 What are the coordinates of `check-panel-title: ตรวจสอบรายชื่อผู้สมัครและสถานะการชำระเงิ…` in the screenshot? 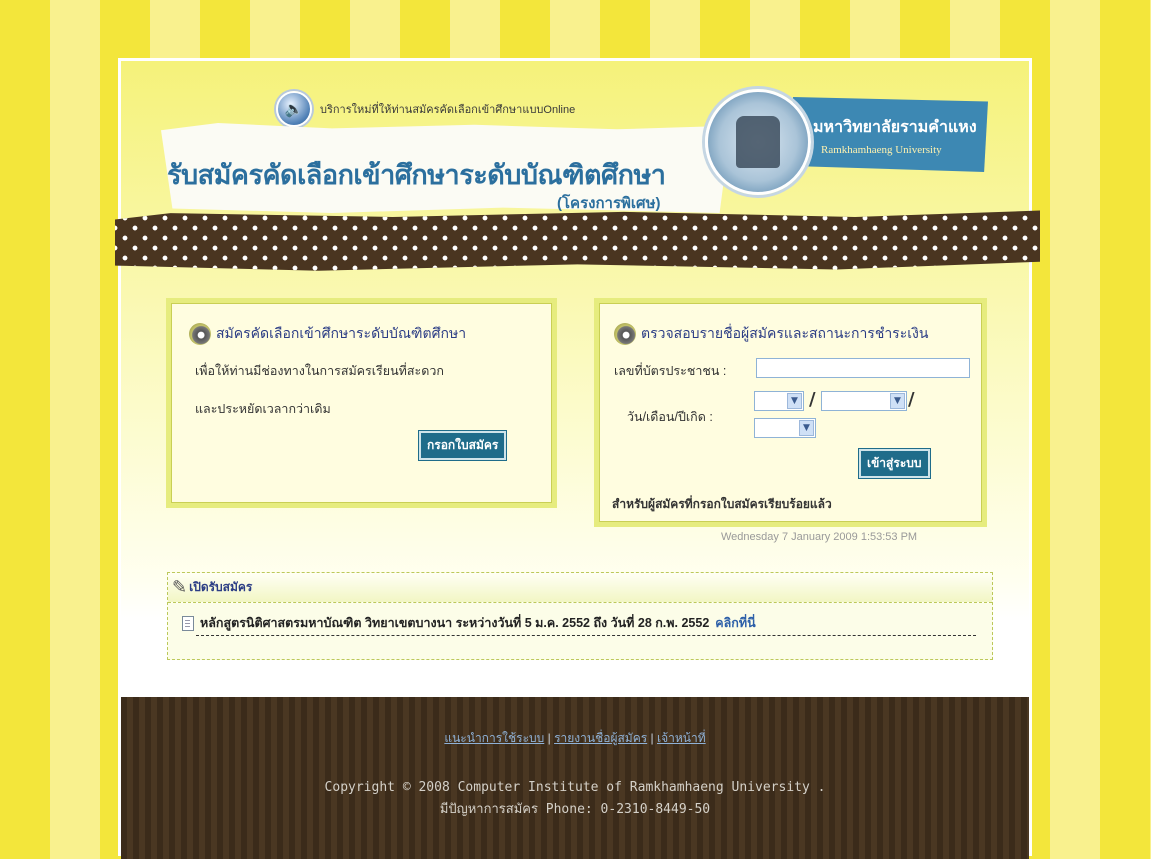 It's located at (785, 333).